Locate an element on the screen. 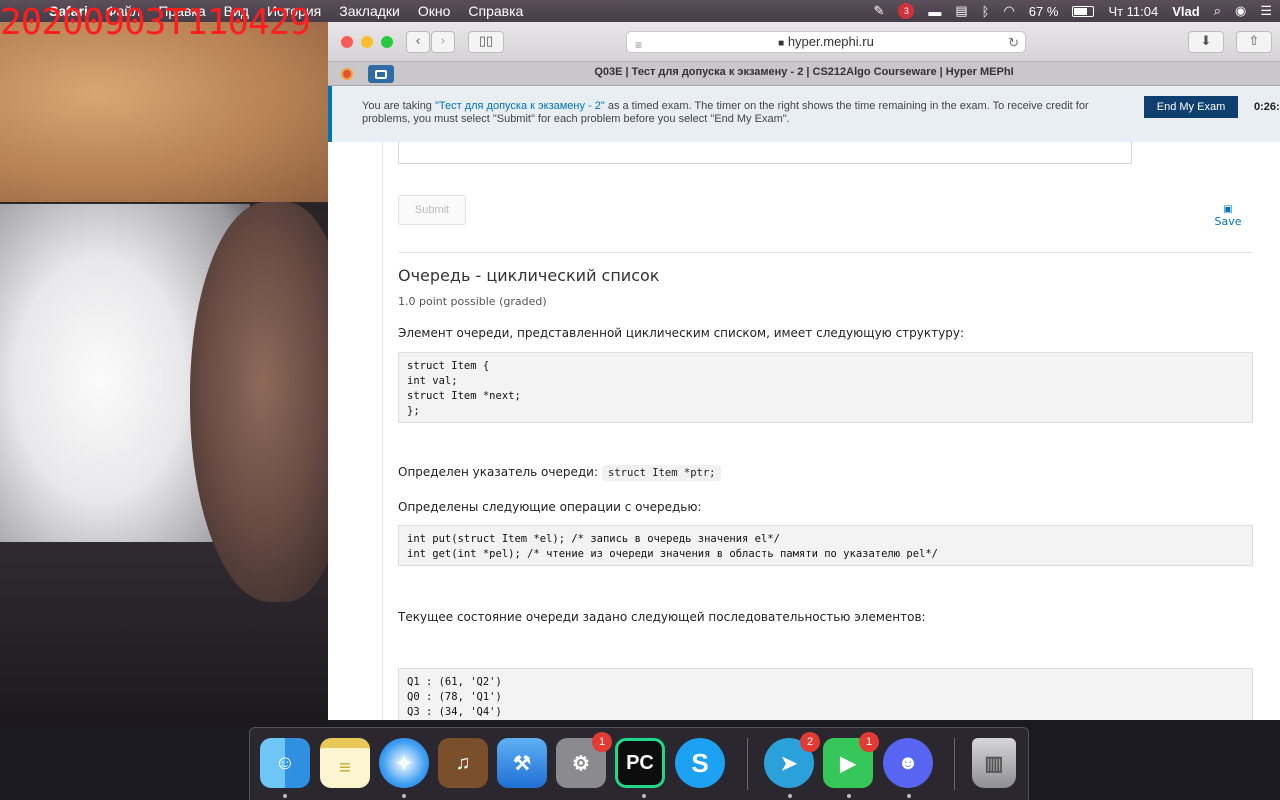 Image resolution: width=1280 pixels, height=800 pixels. submit-button: Submit is located at coordinates (432, 210).